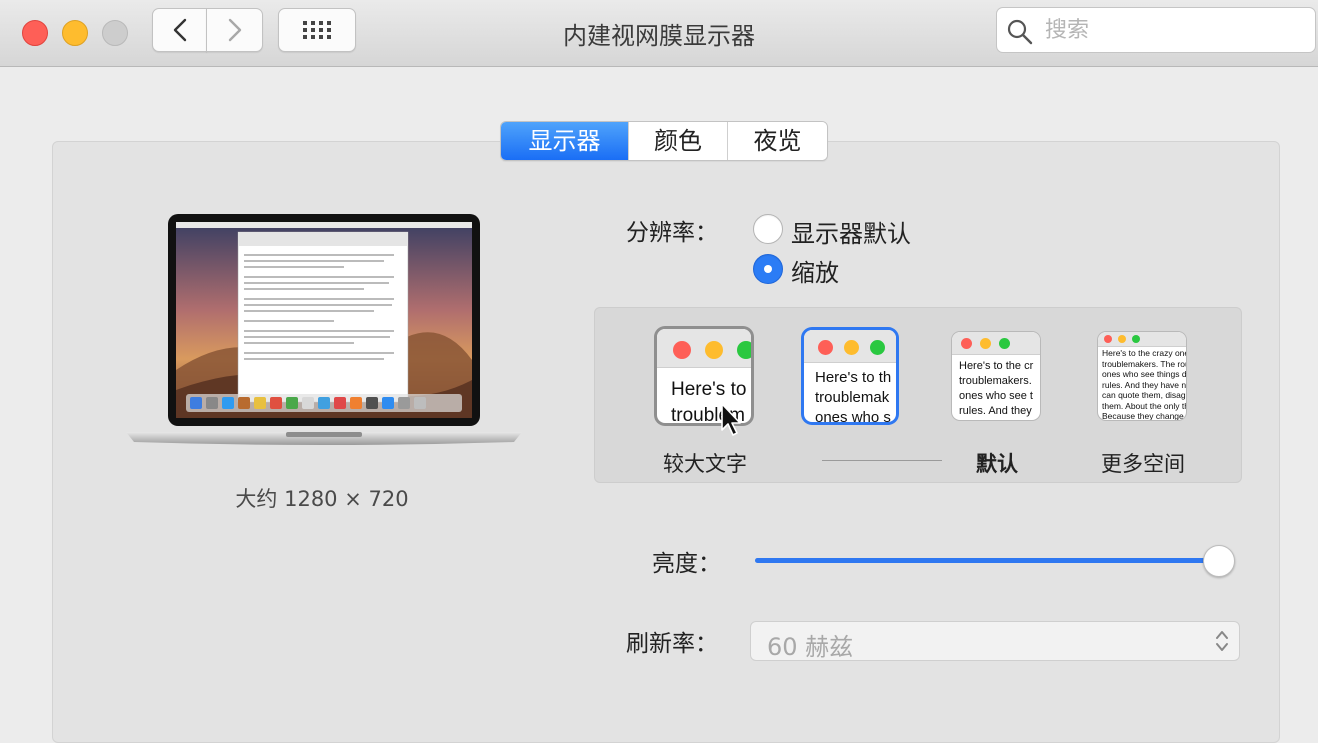 This screenshot has width=1318, height=743. I want to click on tab-display: 显示器, so click(565, 141).